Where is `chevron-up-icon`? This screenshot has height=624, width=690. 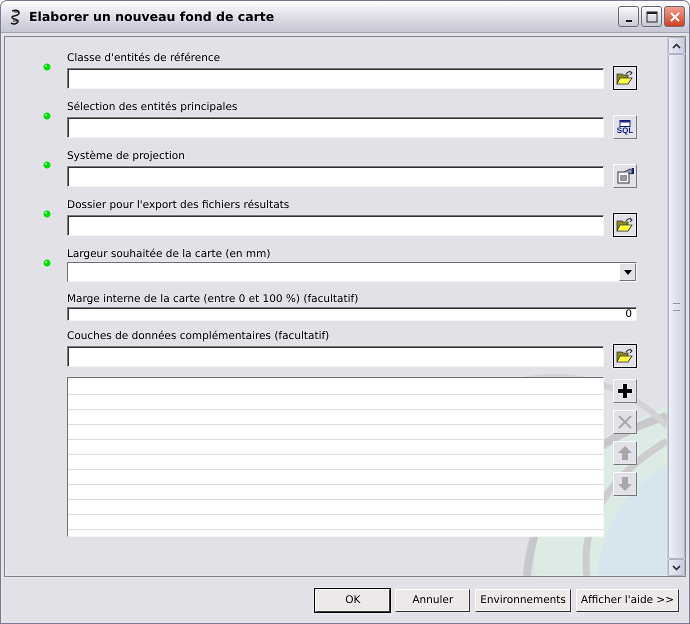 chevron-up-icon is located at coordinates (676, 45).